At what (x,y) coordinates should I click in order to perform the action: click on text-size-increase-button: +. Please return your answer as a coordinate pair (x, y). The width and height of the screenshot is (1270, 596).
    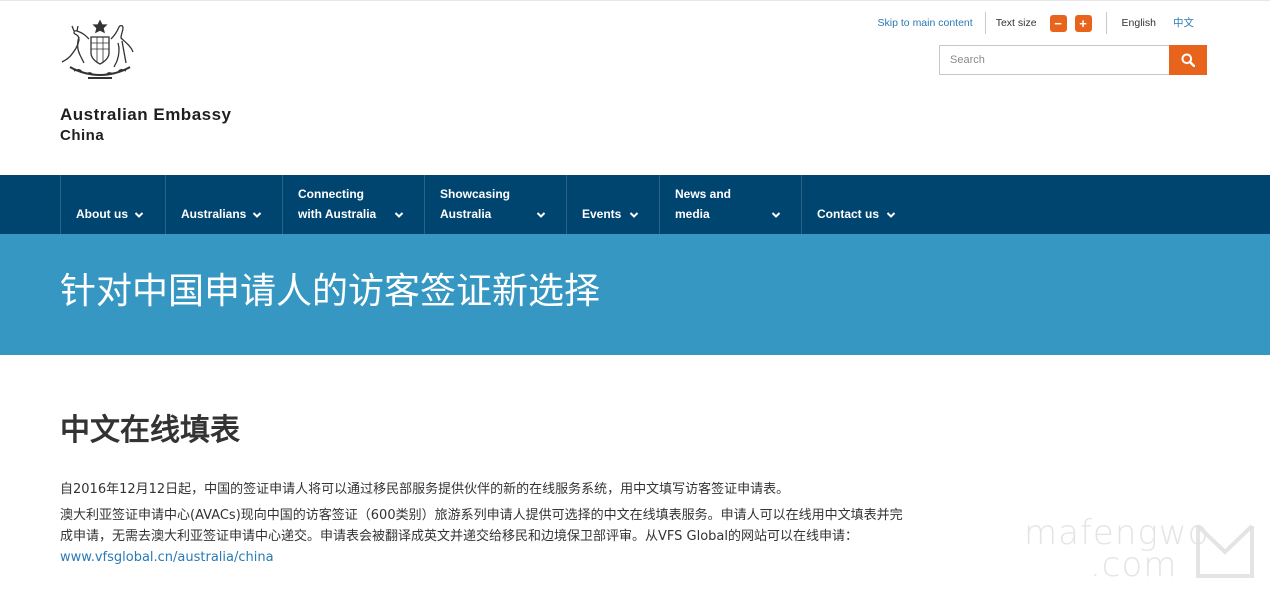
    Looking at the image, I should click on (1083, 23).